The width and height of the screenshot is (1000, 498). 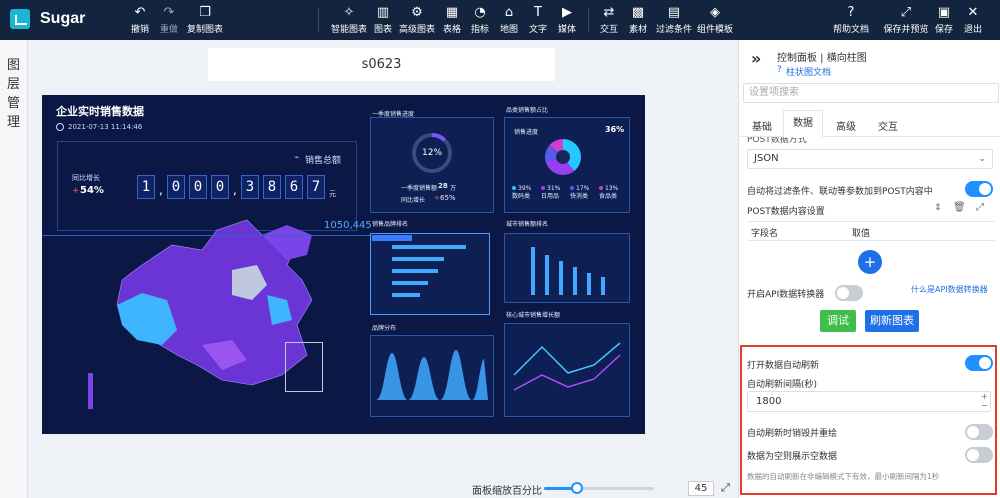 I want to click on gauge-icon: ◔, so click(x=480, y=12).